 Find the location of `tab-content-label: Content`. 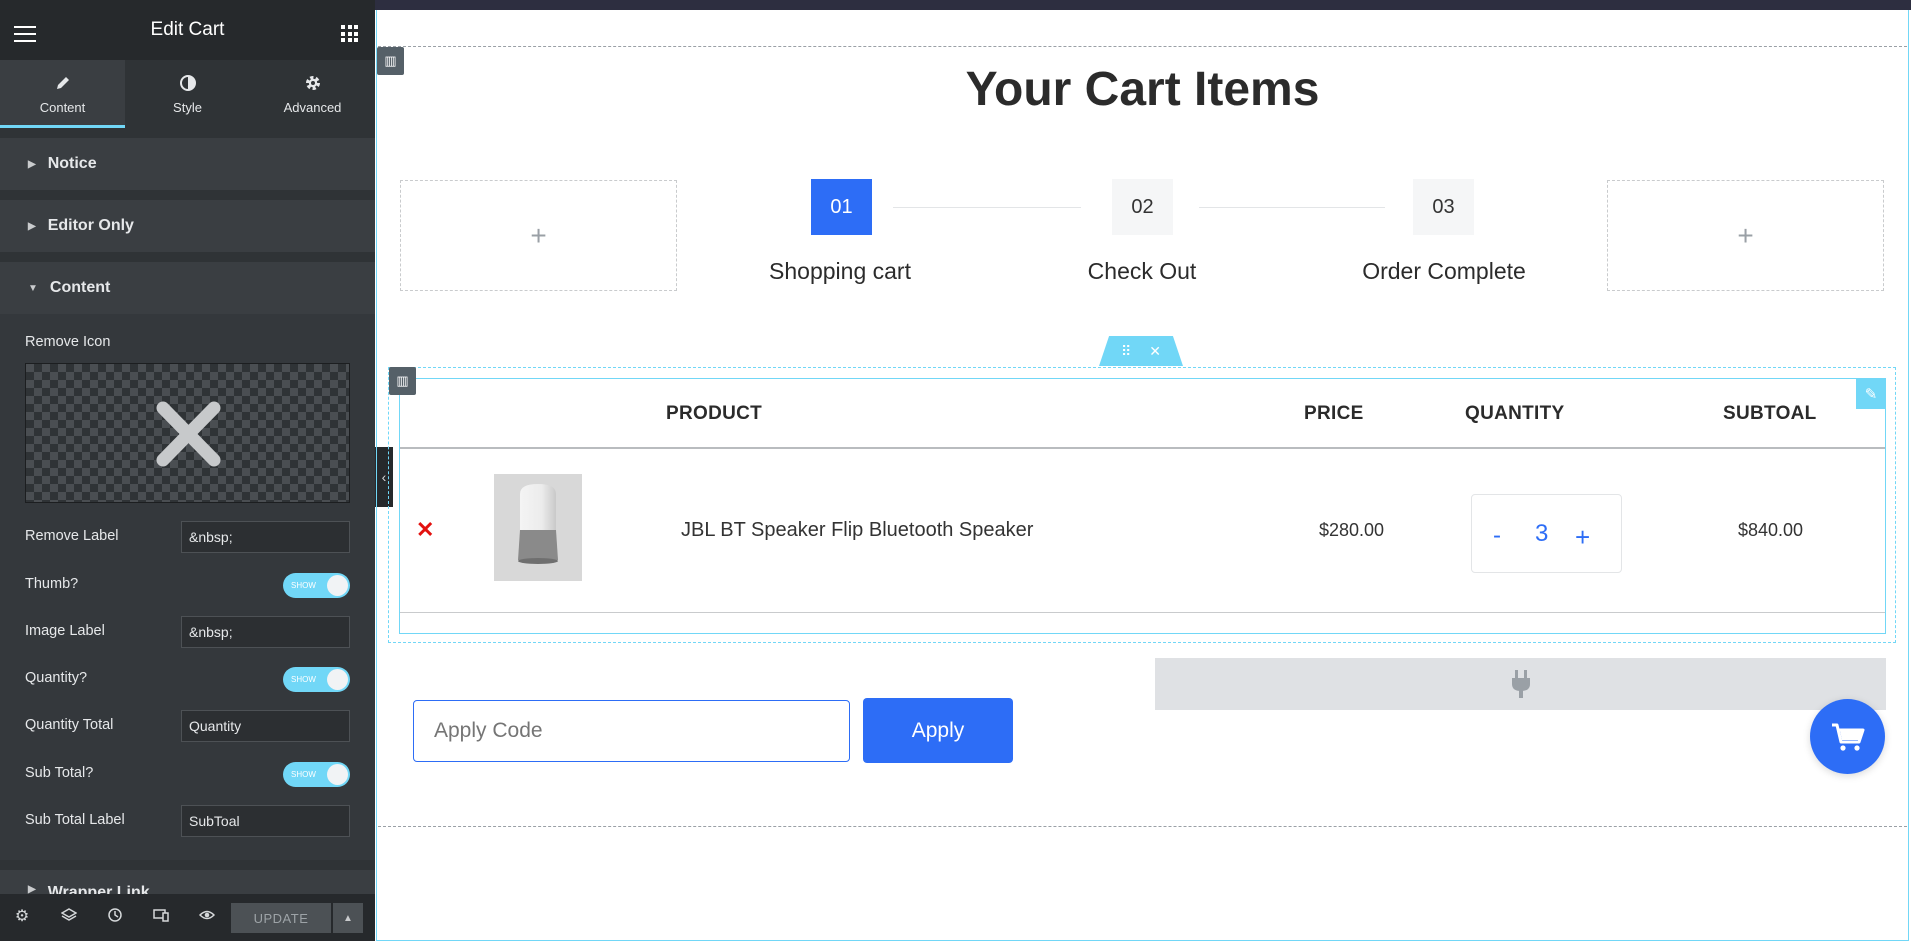

tab-content-label: Content is located at coordinates (62, 107).